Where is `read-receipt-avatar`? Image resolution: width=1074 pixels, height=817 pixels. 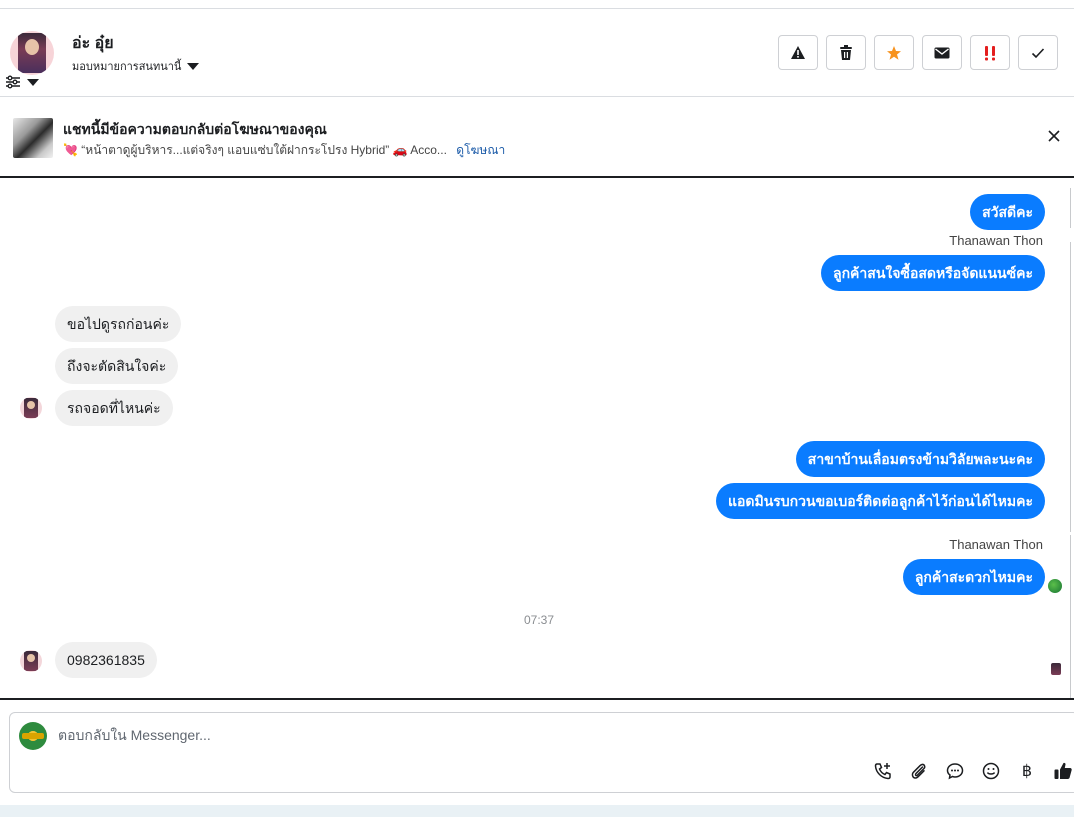
read-receipt-avatar is located at coordinates (1056, 669).